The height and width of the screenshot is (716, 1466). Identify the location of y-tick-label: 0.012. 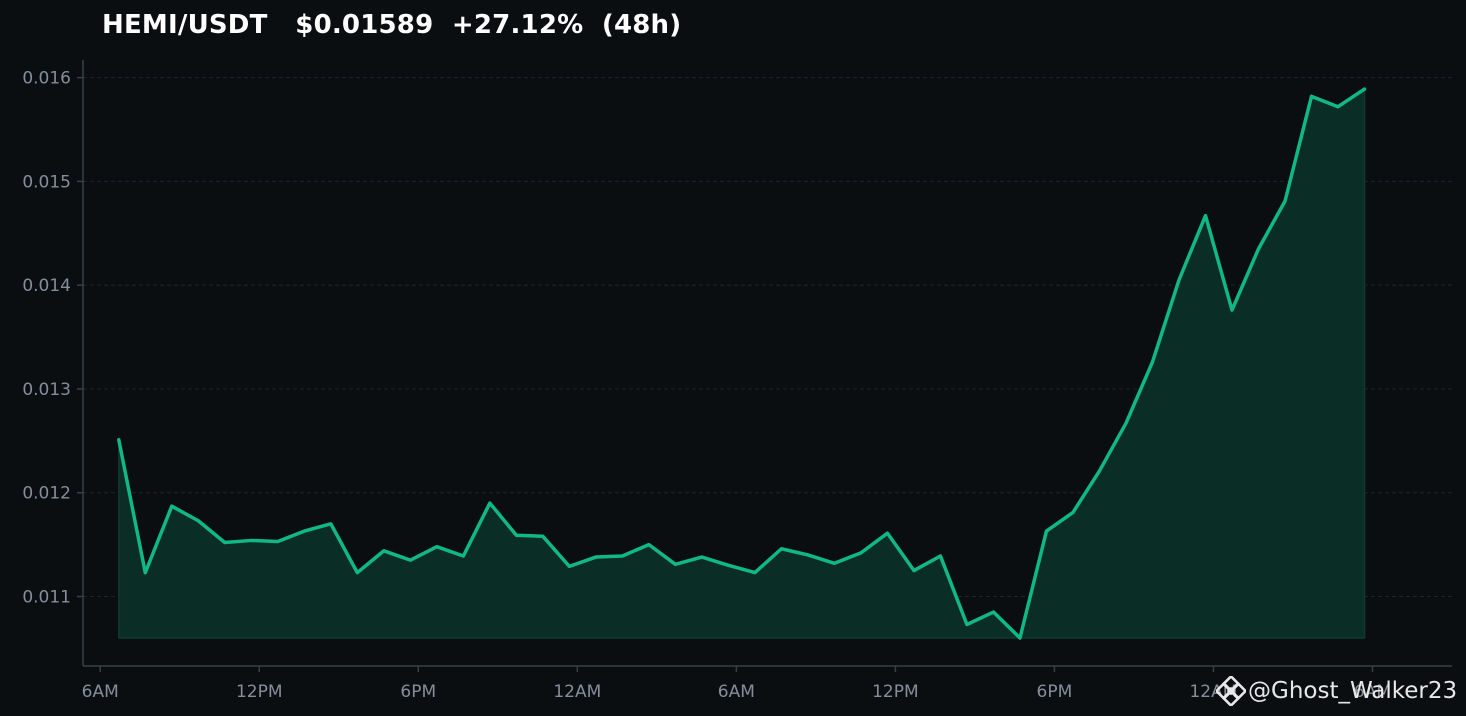
(46, 494).